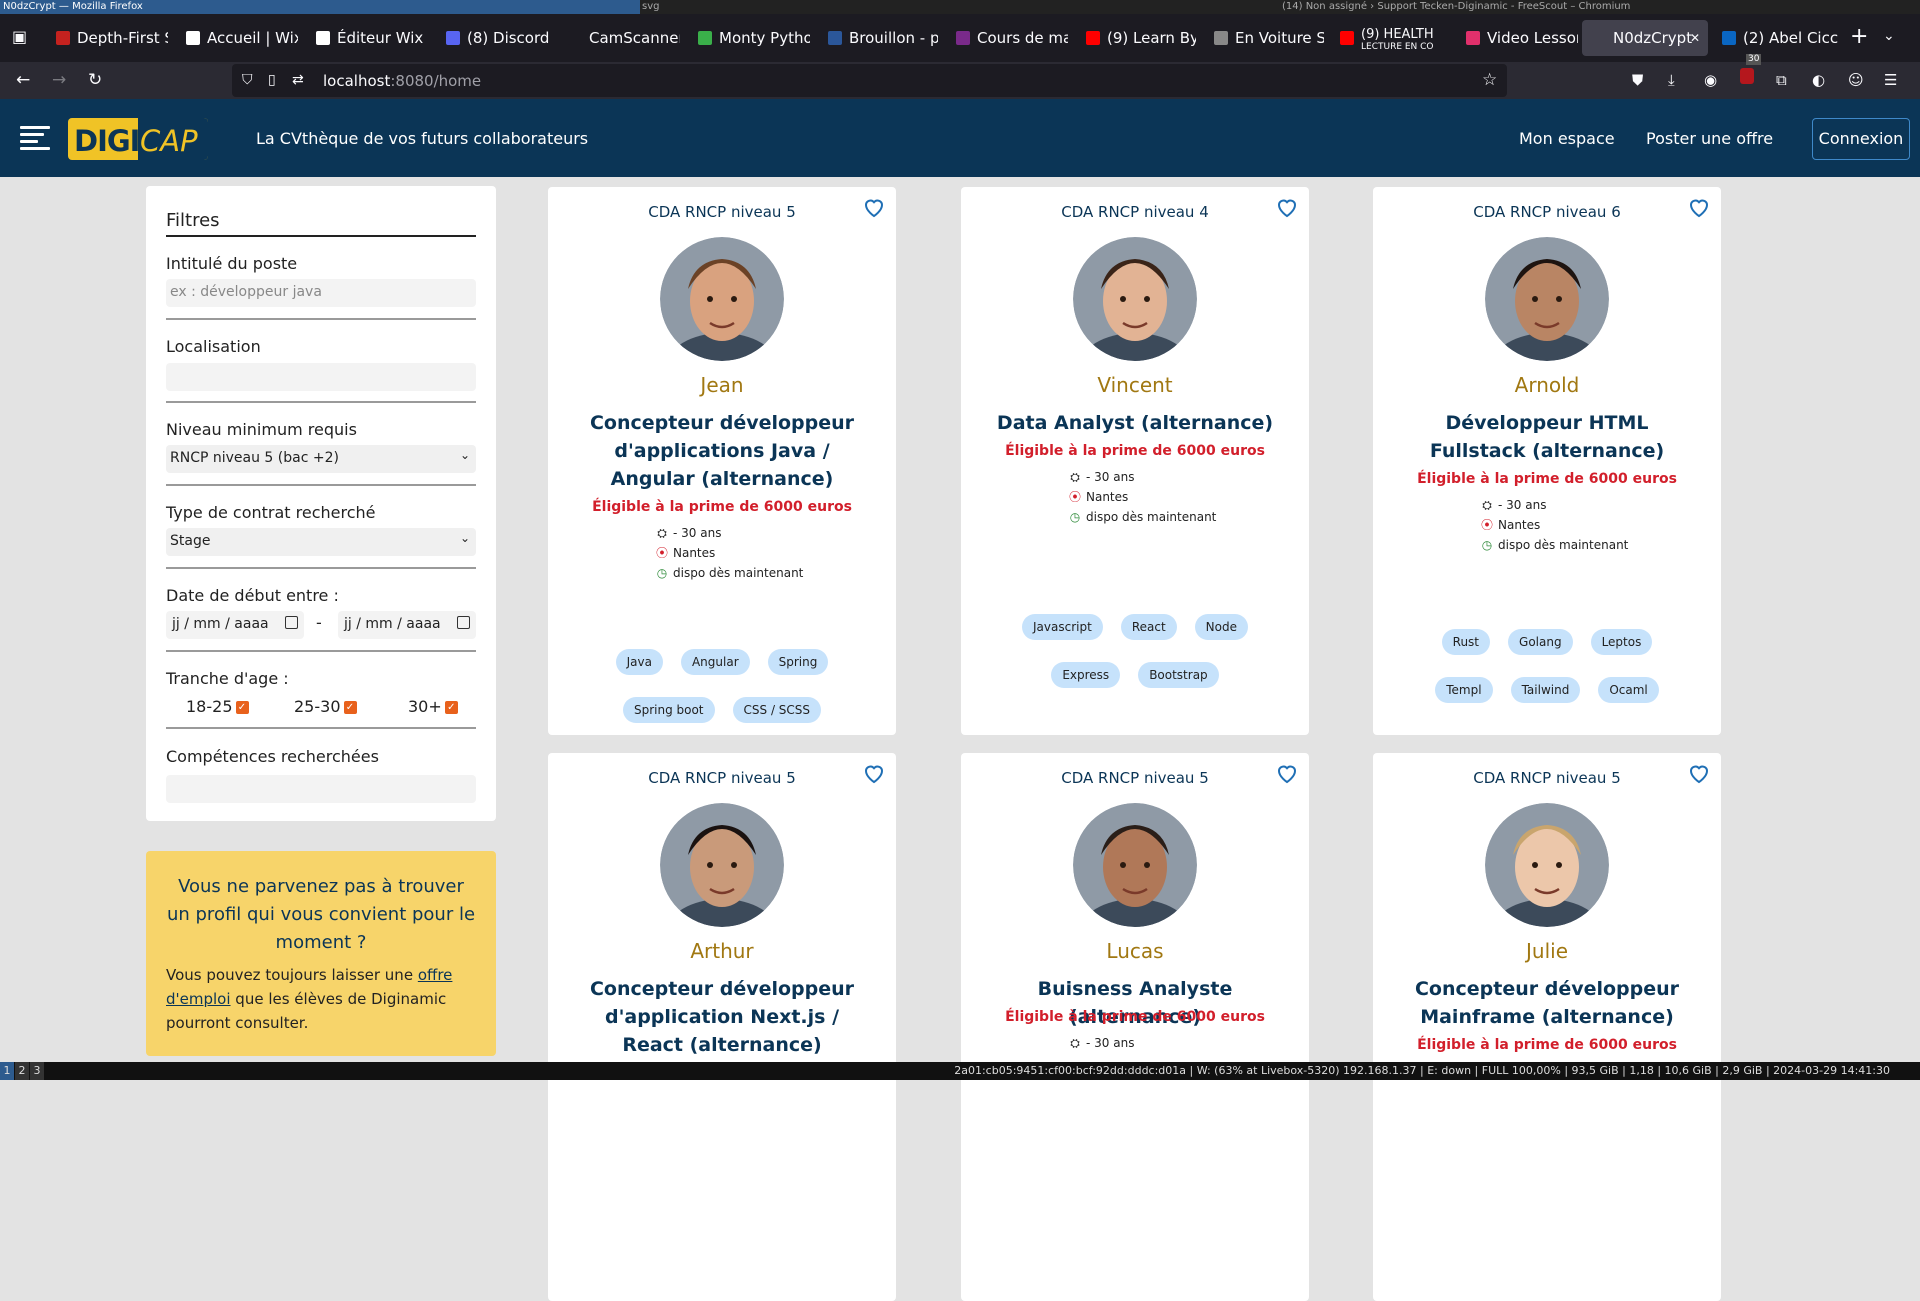 This screenshot has height=1301, width=1920. I want to click on bookmark-star-icon: ☆, so click(1489, 80).